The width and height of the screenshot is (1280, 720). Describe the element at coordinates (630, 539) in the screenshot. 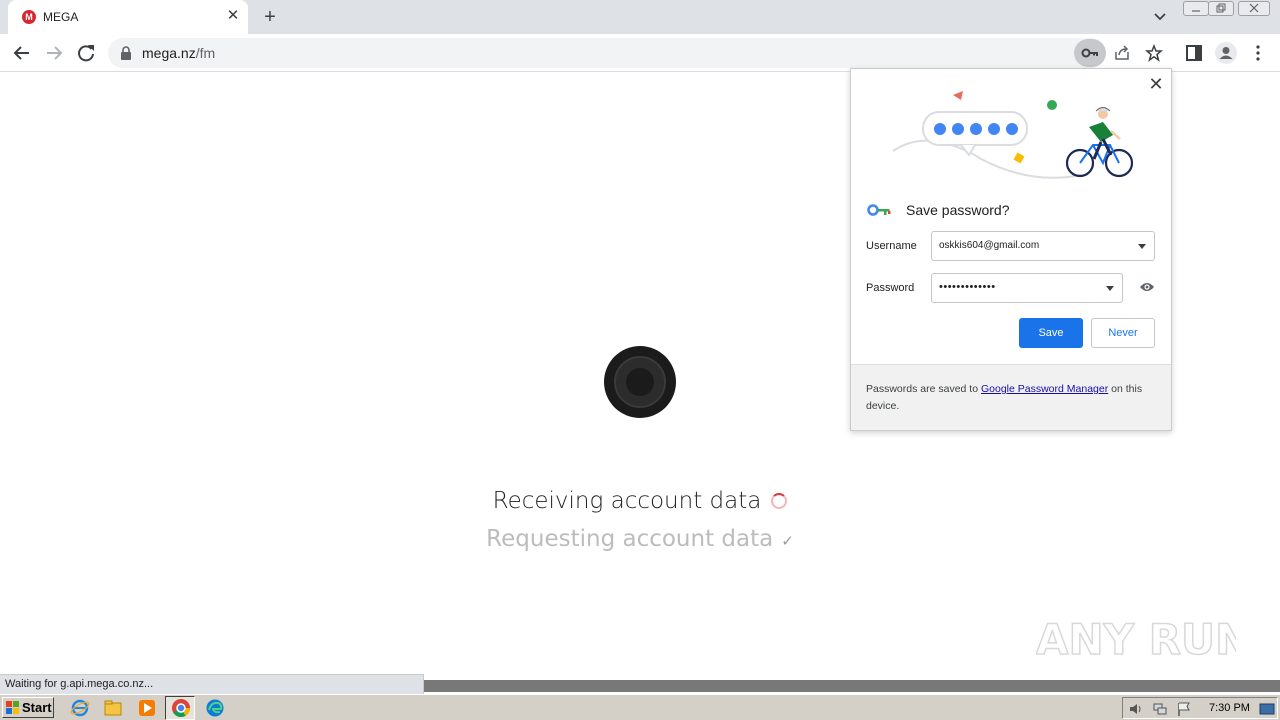

I see `completed-status-text: Requesting account data` at that location.